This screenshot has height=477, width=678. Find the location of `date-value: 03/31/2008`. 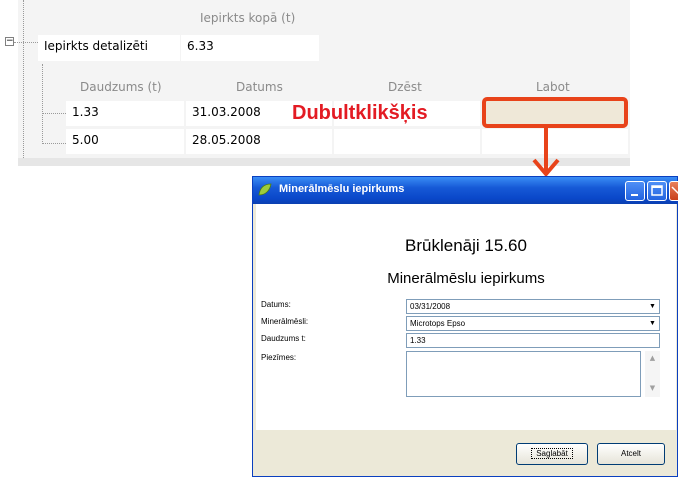

date-value: 03/31/2008 is located at coordinates (430, 306).